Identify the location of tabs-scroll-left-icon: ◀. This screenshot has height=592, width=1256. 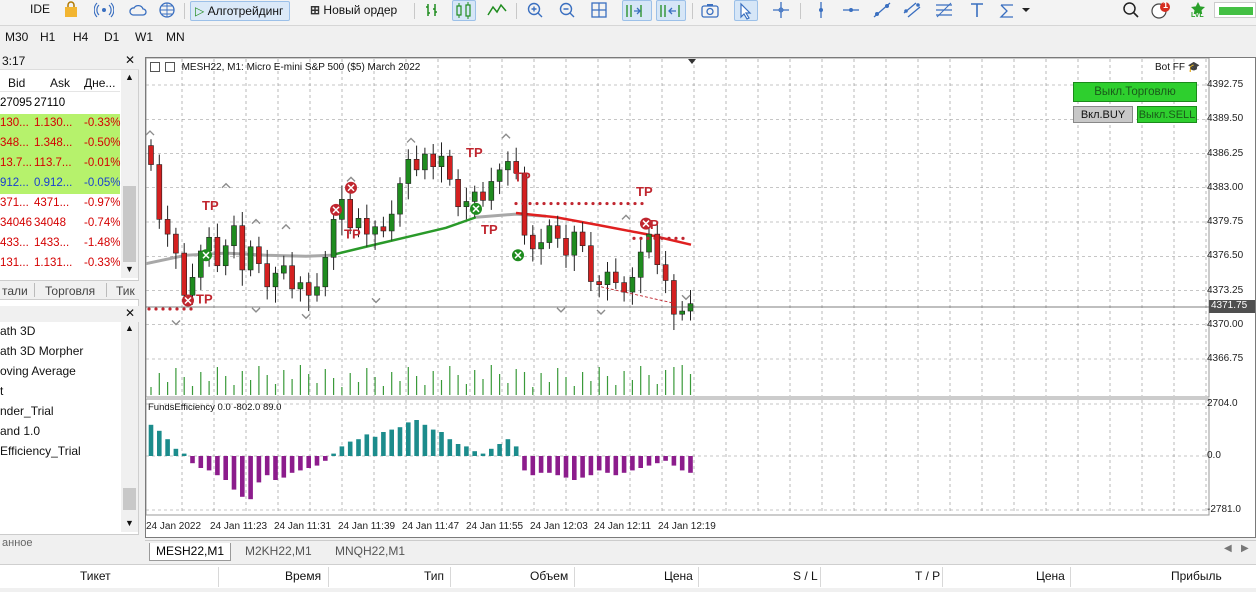
(1228, 548).